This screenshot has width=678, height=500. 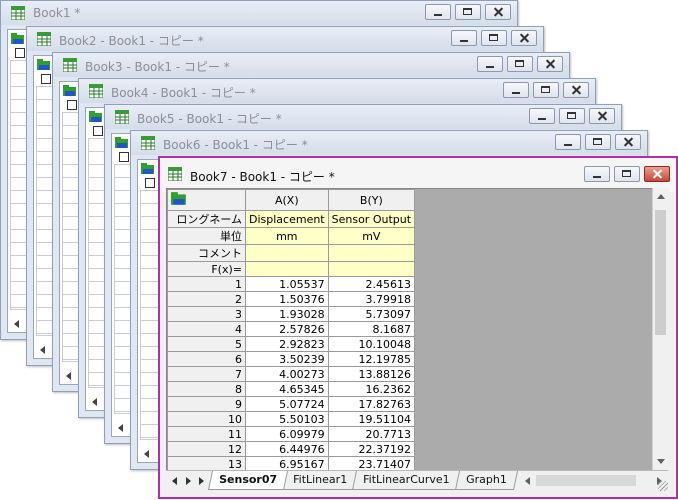 What do you see at coordinates (287, 284) in the screenshot?
I see `cell-a: 1.05537` at bounding box center [287, 284].